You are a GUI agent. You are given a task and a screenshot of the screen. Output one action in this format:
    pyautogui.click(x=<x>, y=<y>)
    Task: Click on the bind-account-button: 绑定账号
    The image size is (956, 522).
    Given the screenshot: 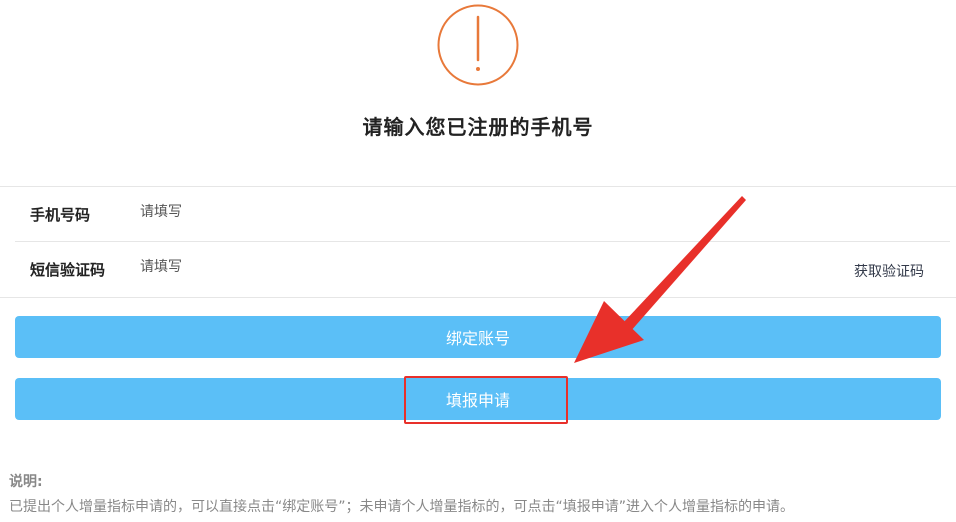 What is the action you would take?
    pyautogui.click(x=478, y=337)
    